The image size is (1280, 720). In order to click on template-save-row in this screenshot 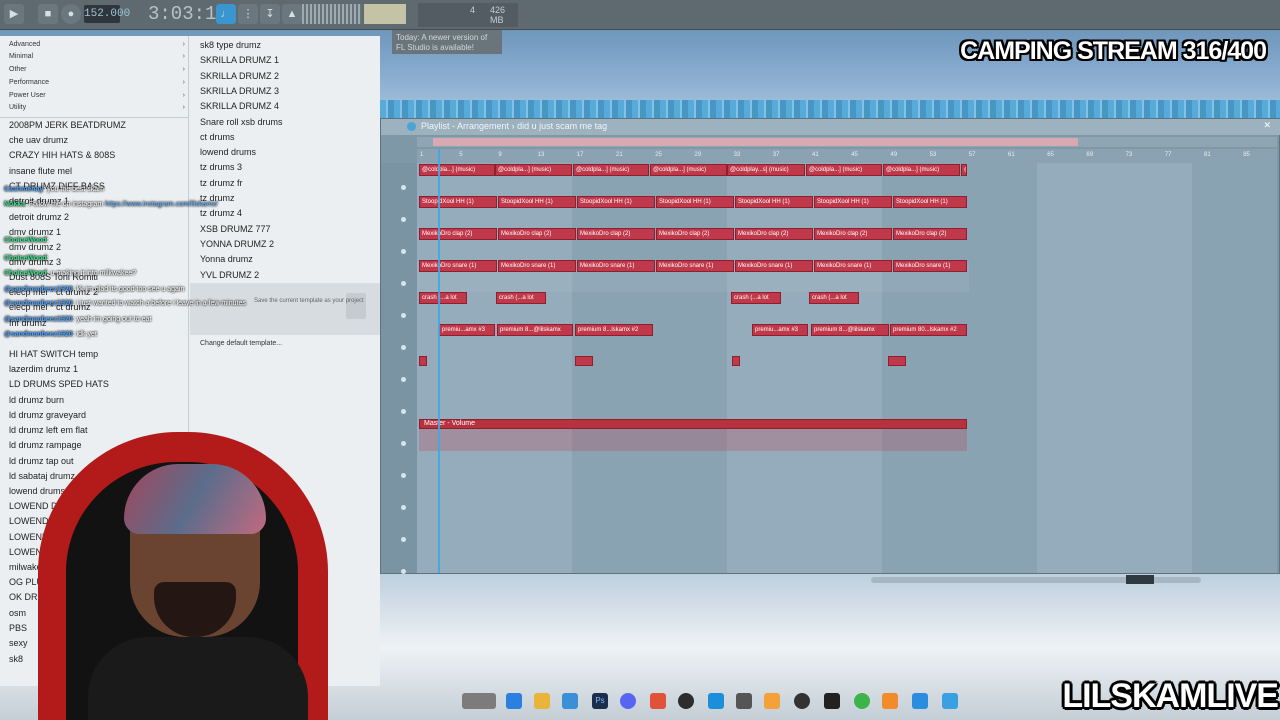, I will do `click(285, 309)`.